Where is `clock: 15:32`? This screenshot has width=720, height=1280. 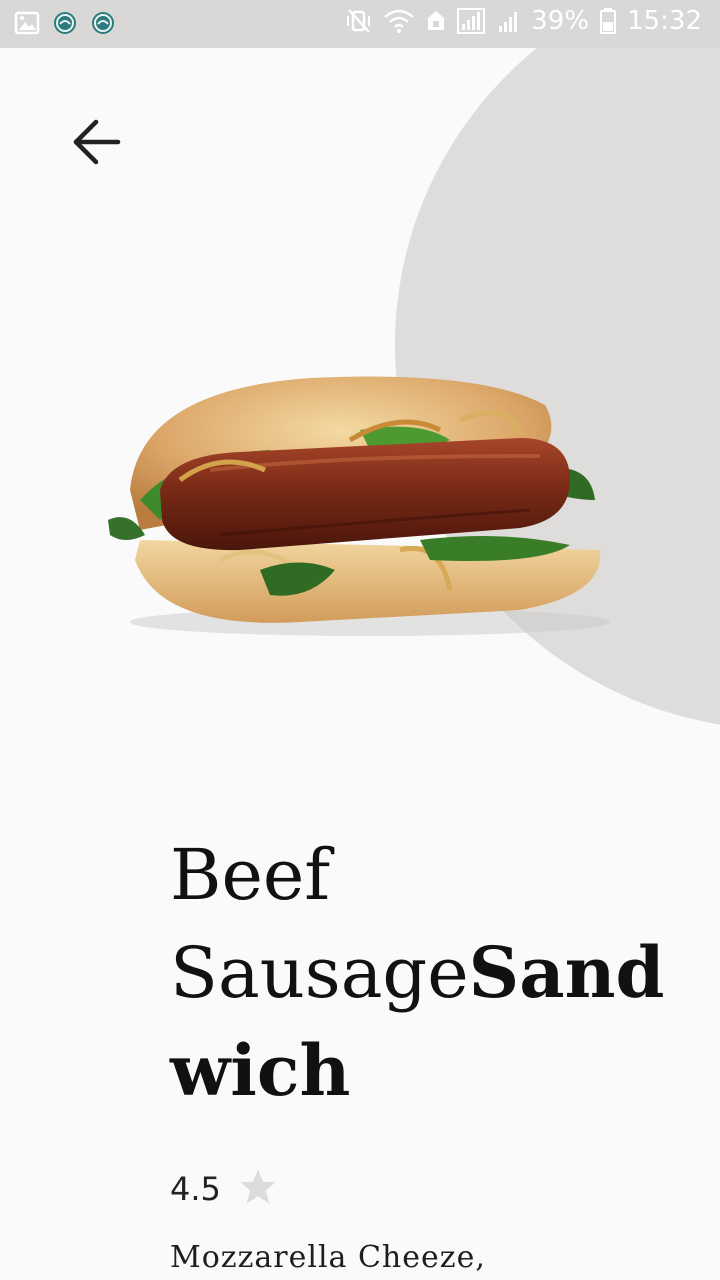
clock: 15:32 is located at coordinates (664, 21).